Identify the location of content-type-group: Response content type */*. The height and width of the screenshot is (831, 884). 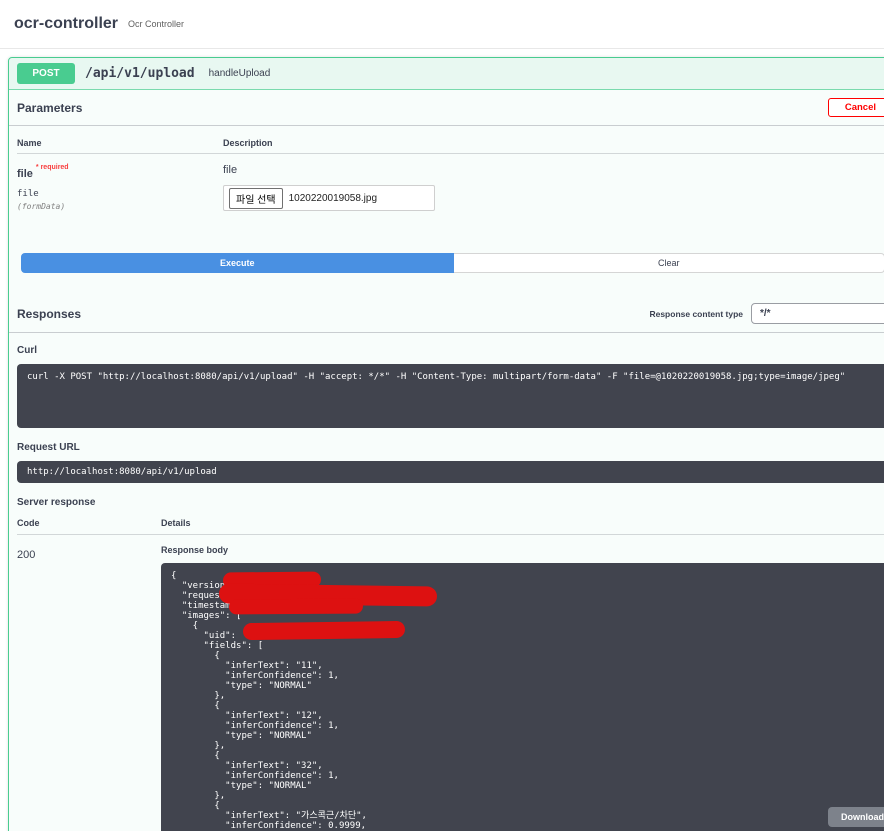
(766, 313).